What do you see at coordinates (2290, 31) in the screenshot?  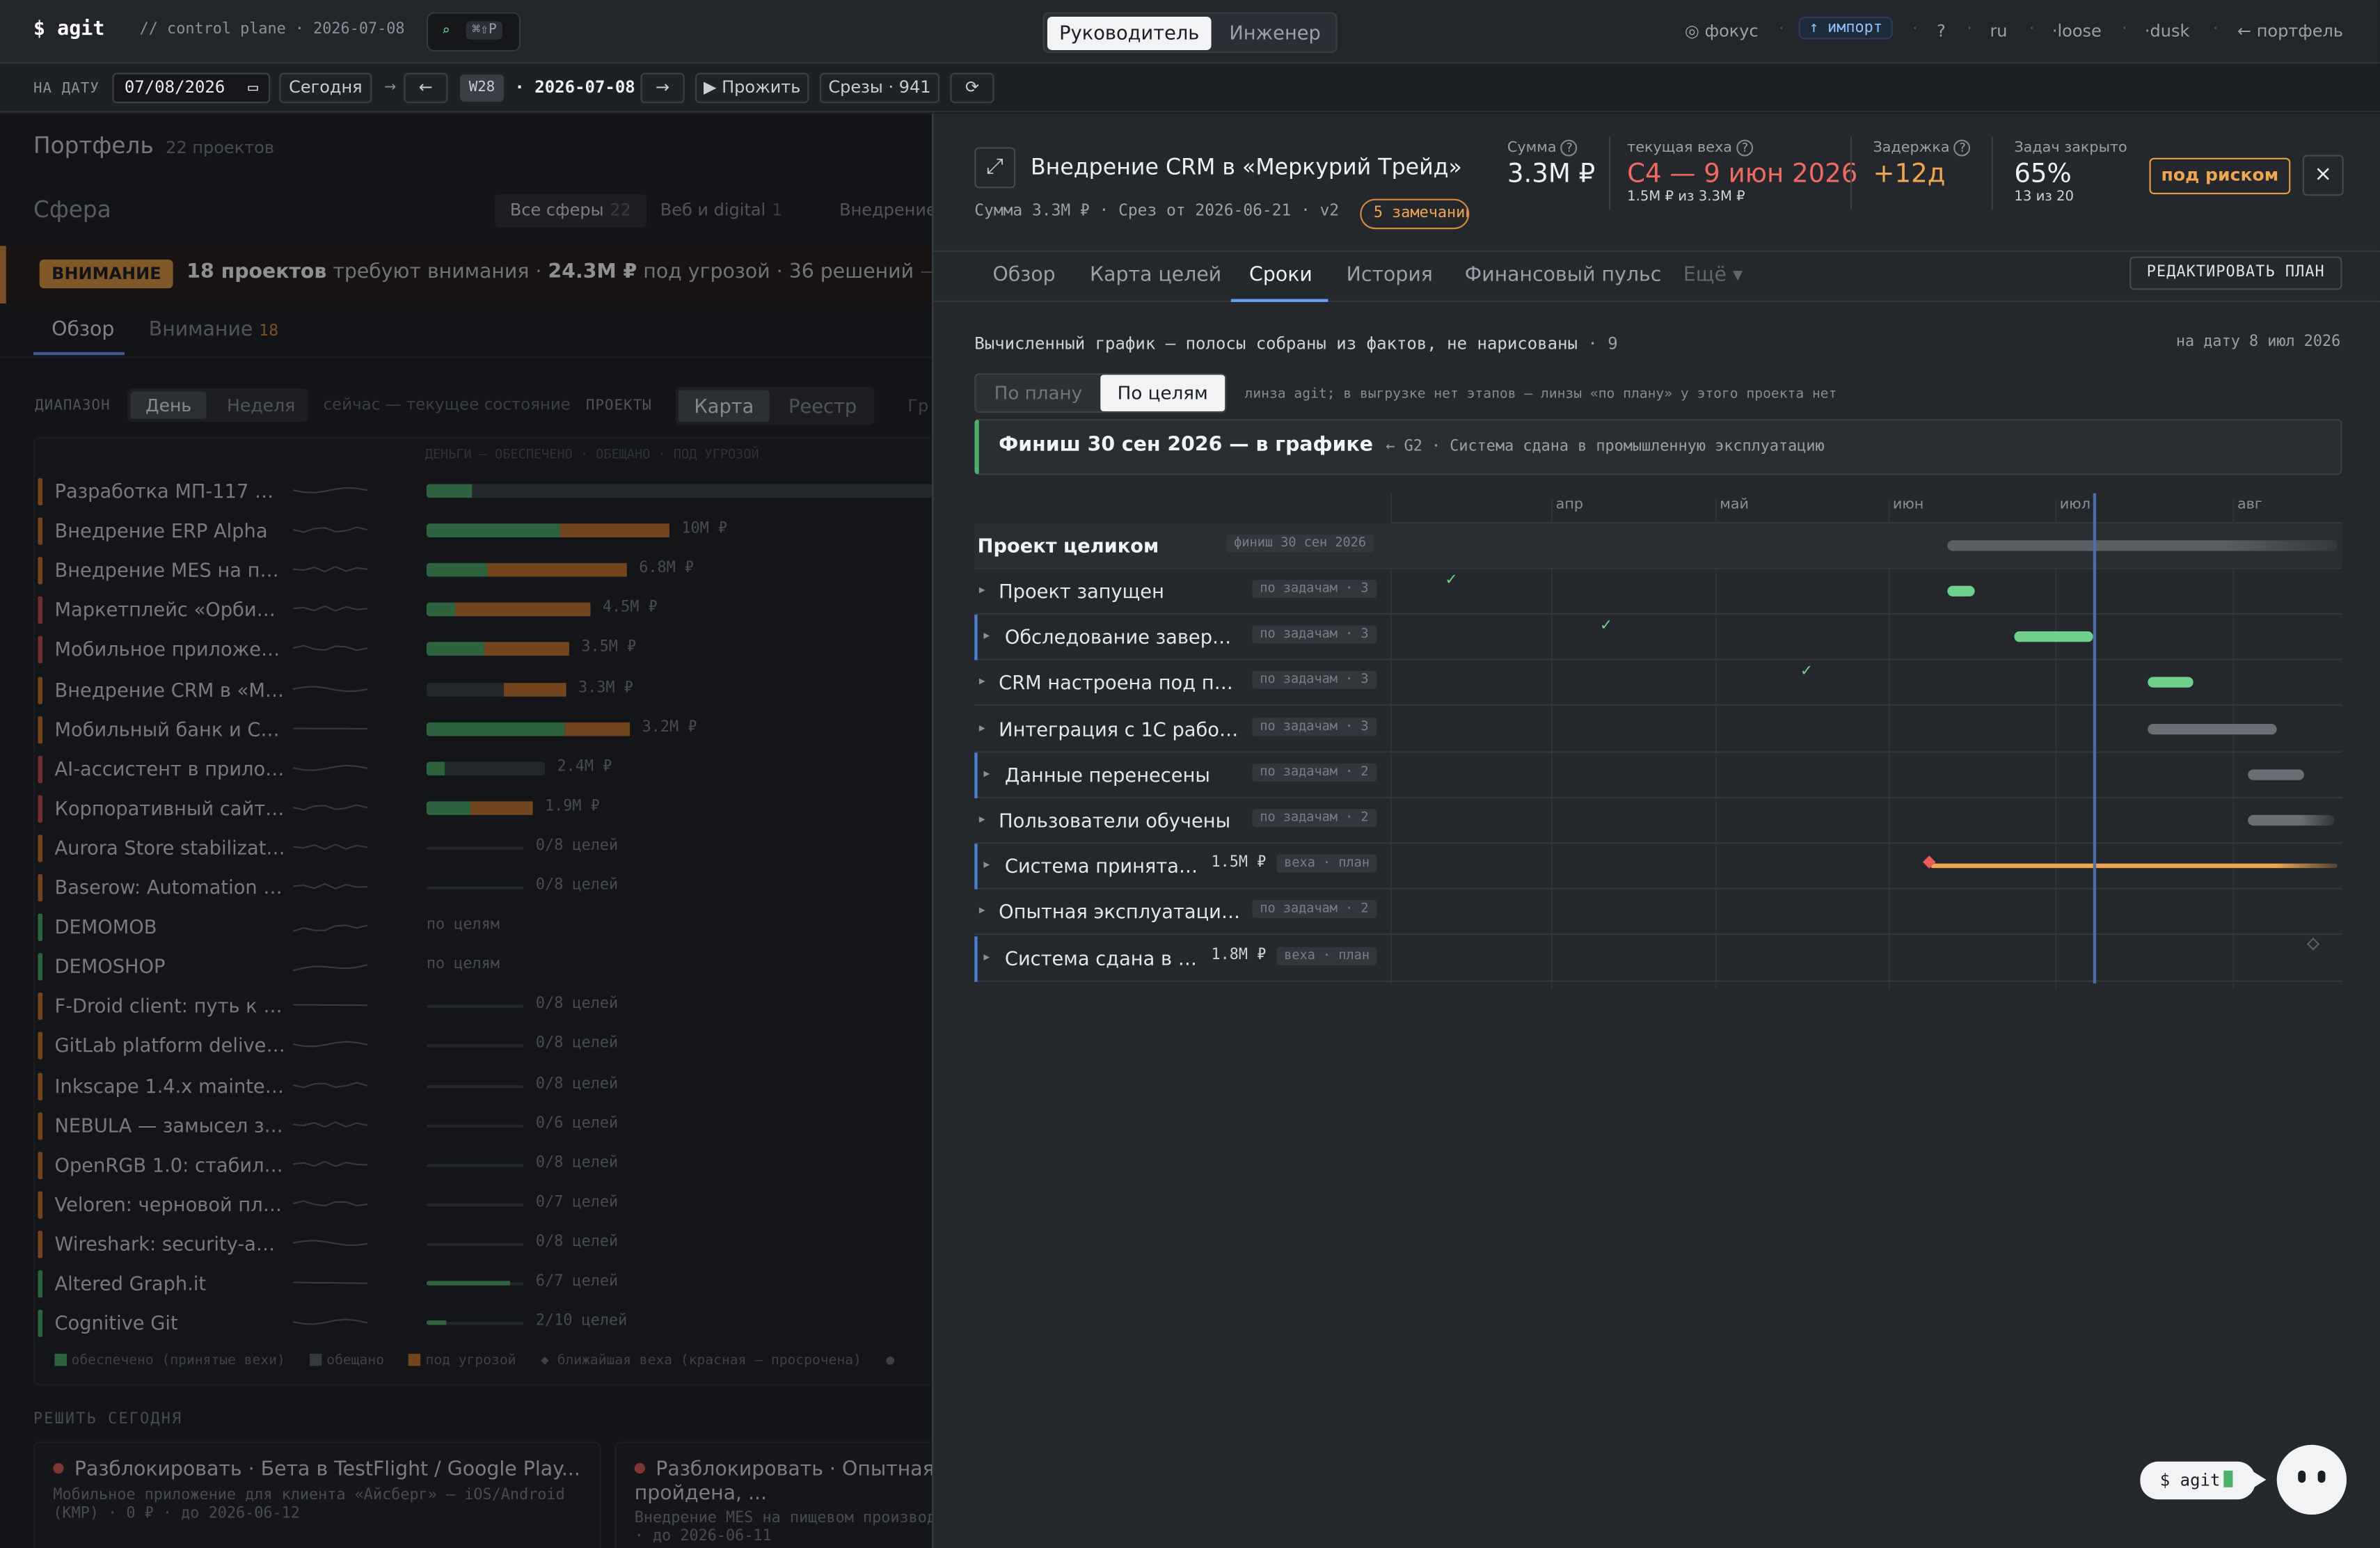 I see `back-to-portfolio-link: ← портфель` at bounding box center [2290, 31].